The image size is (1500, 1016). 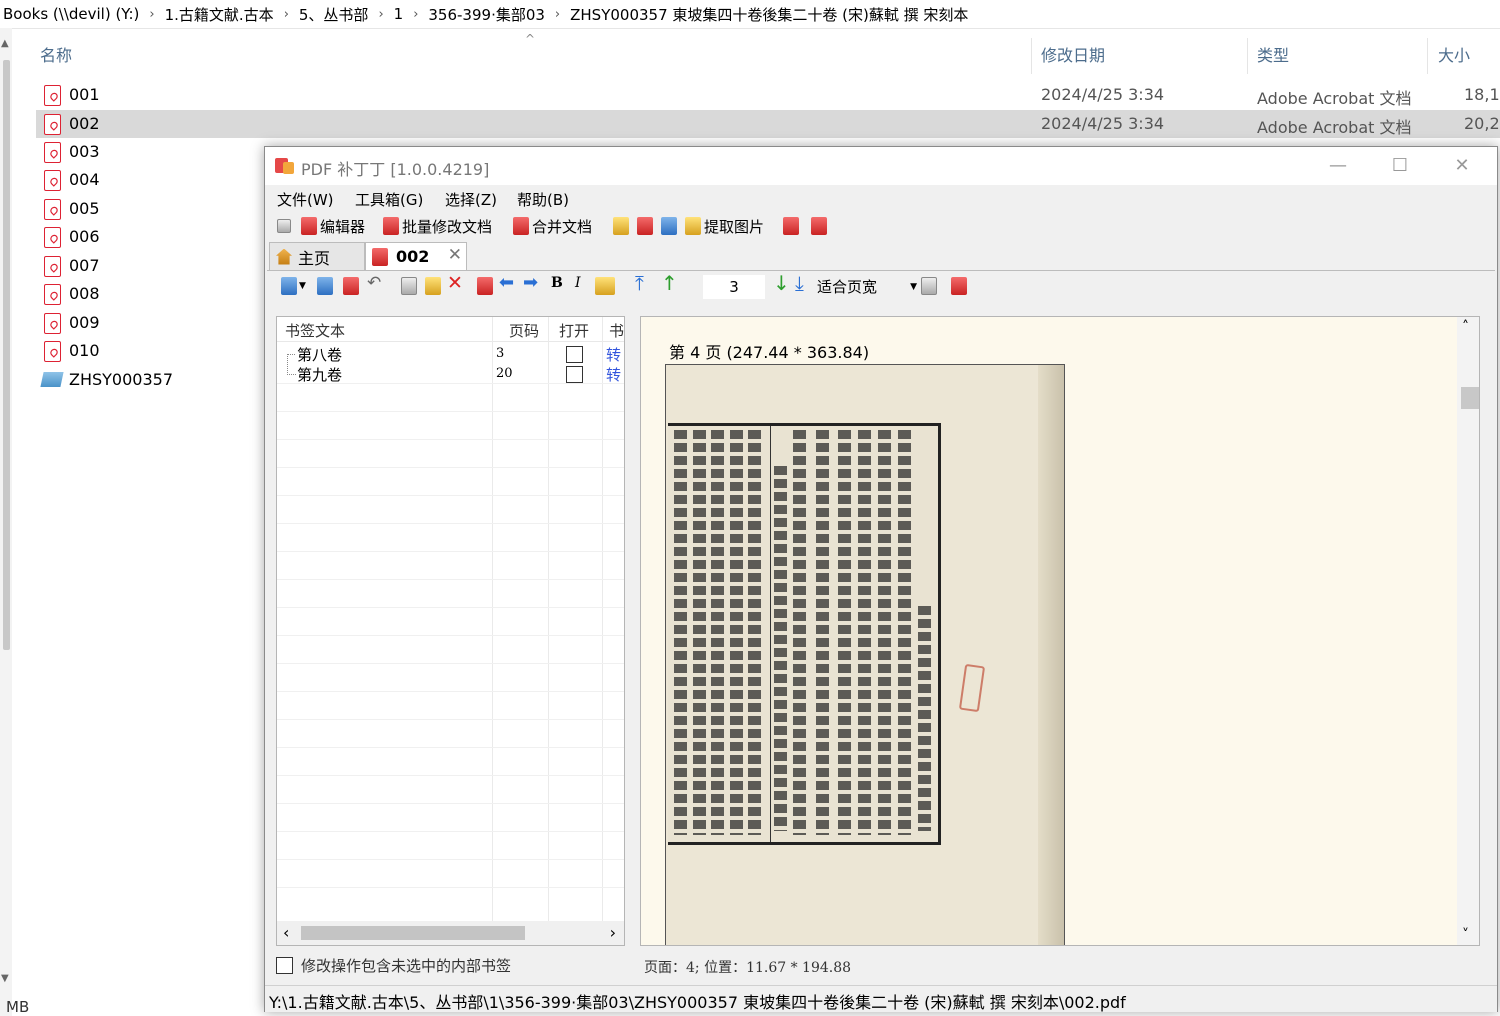 I want to click on include-unselected-checkbox, so click(x=284, y=965).